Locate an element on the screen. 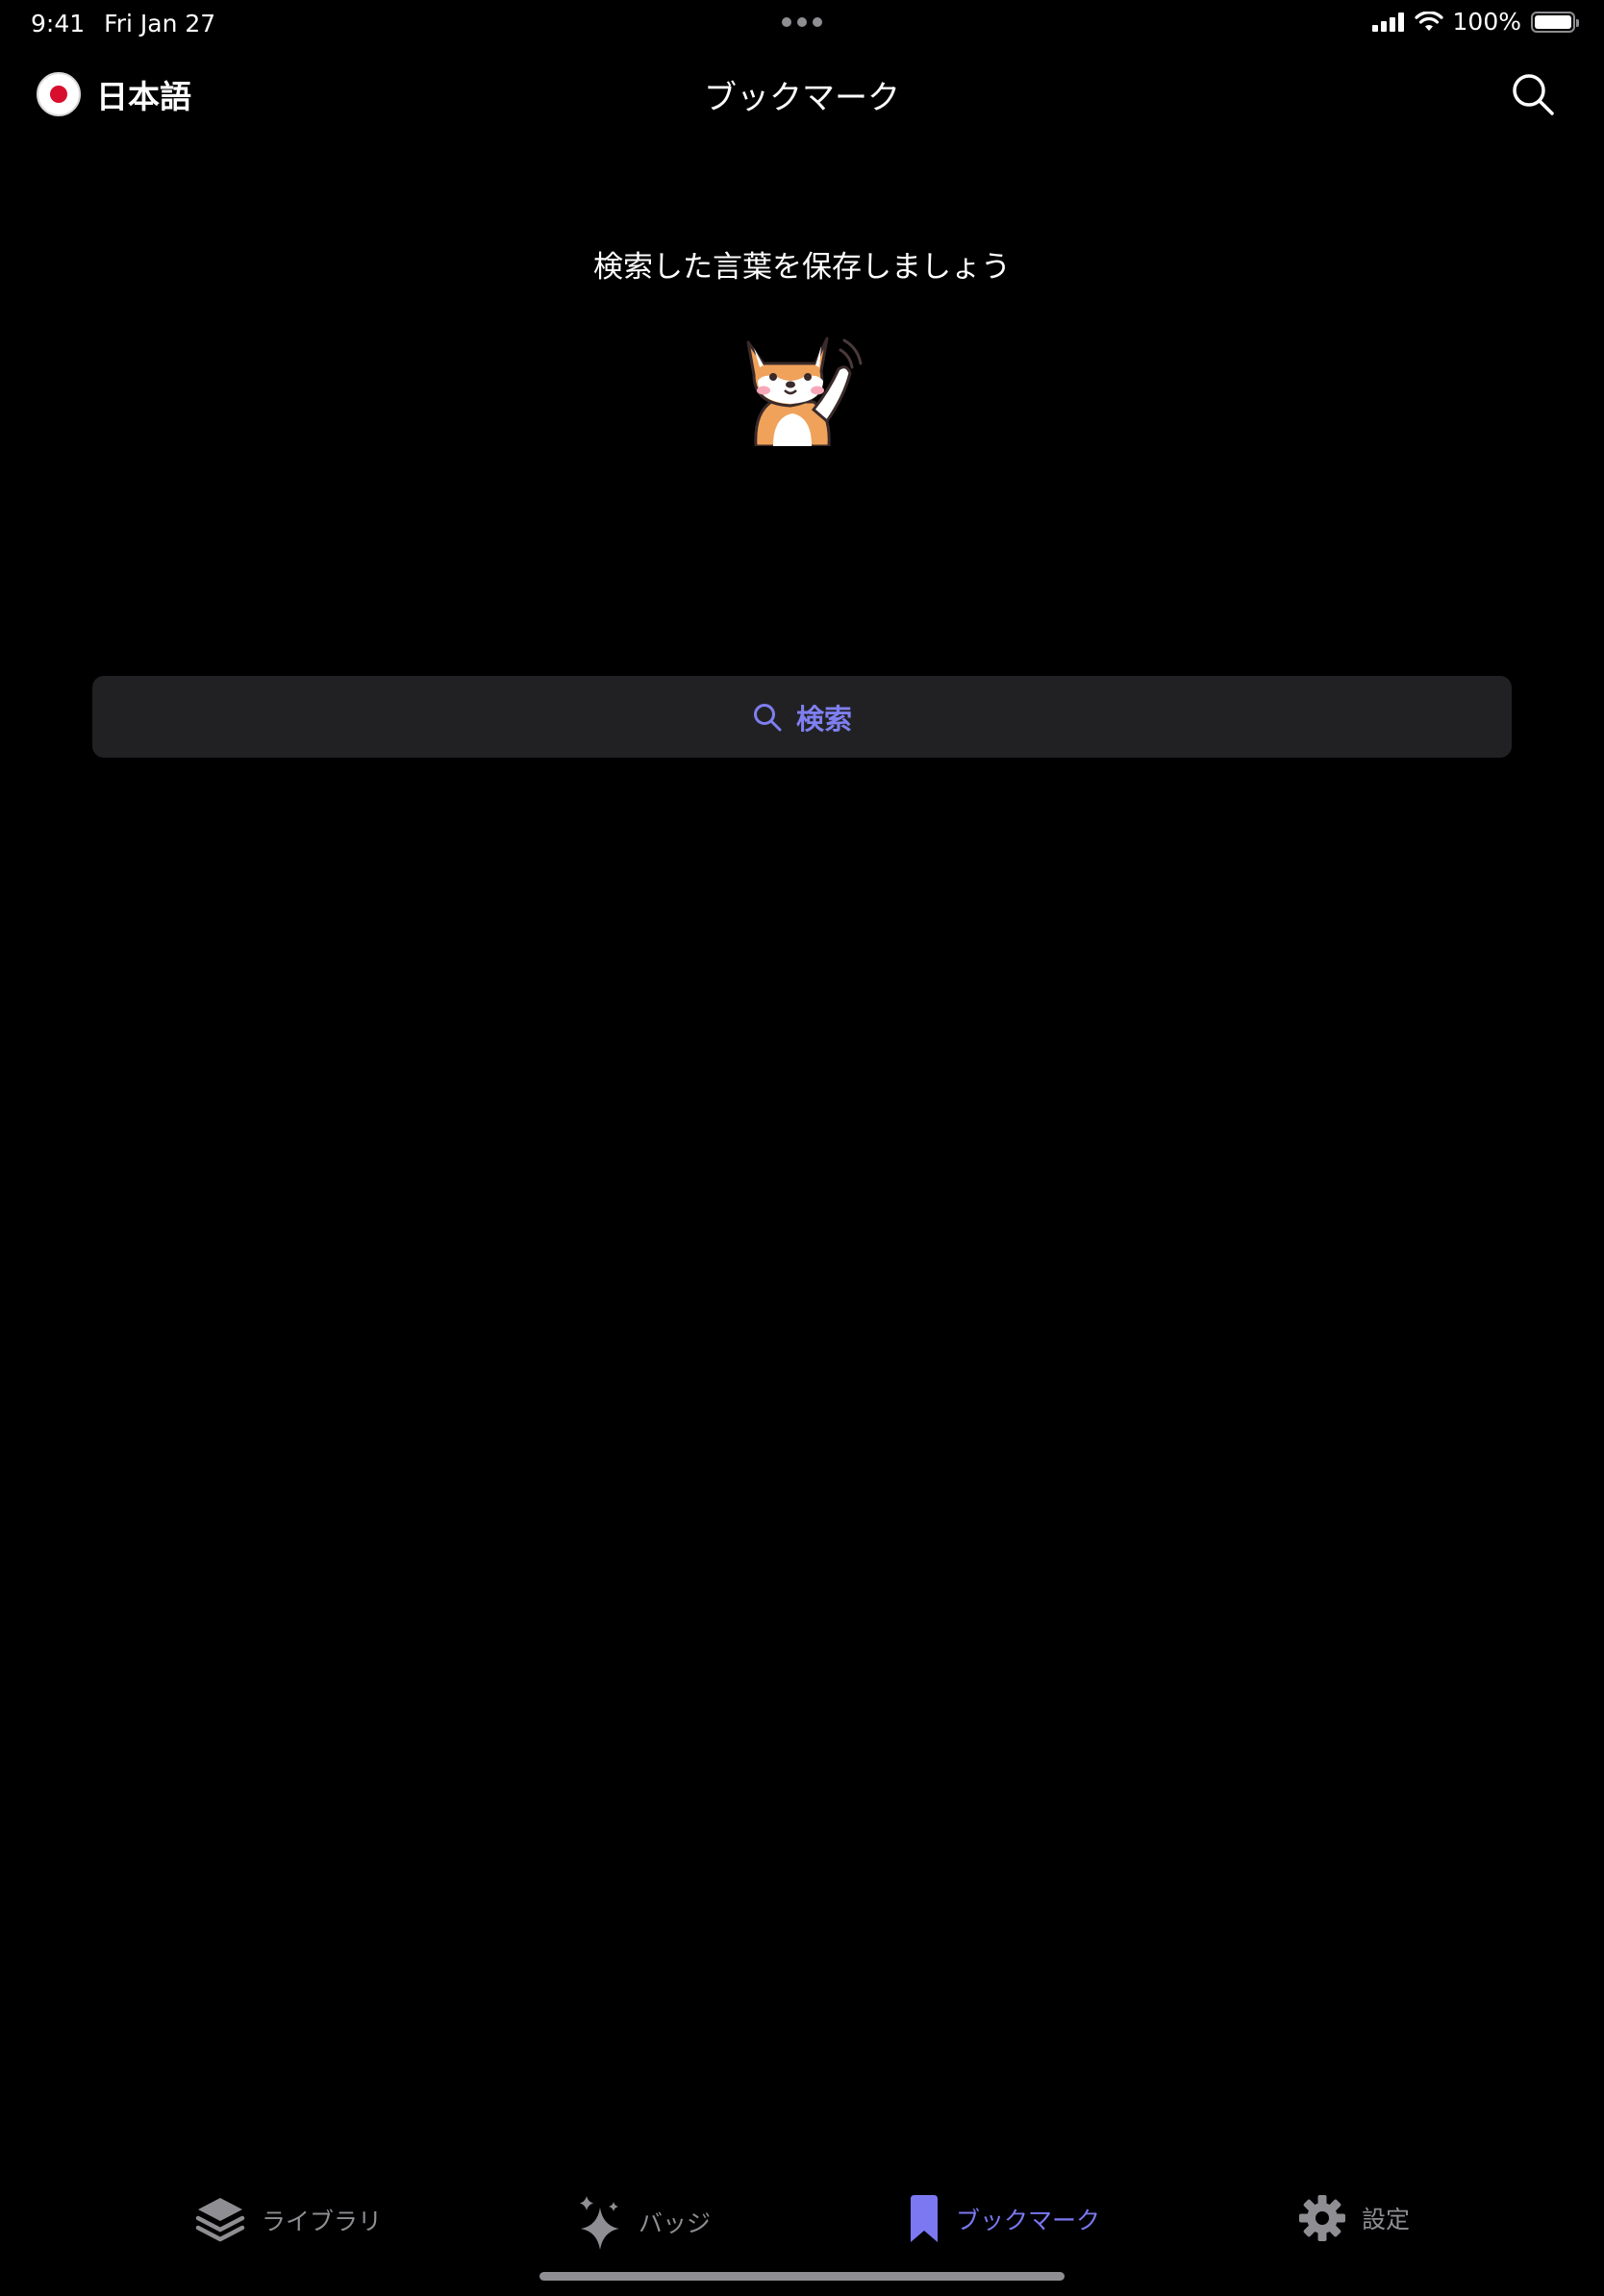  tab-badges-label: バッジ is located at coordinates (675, 2223).